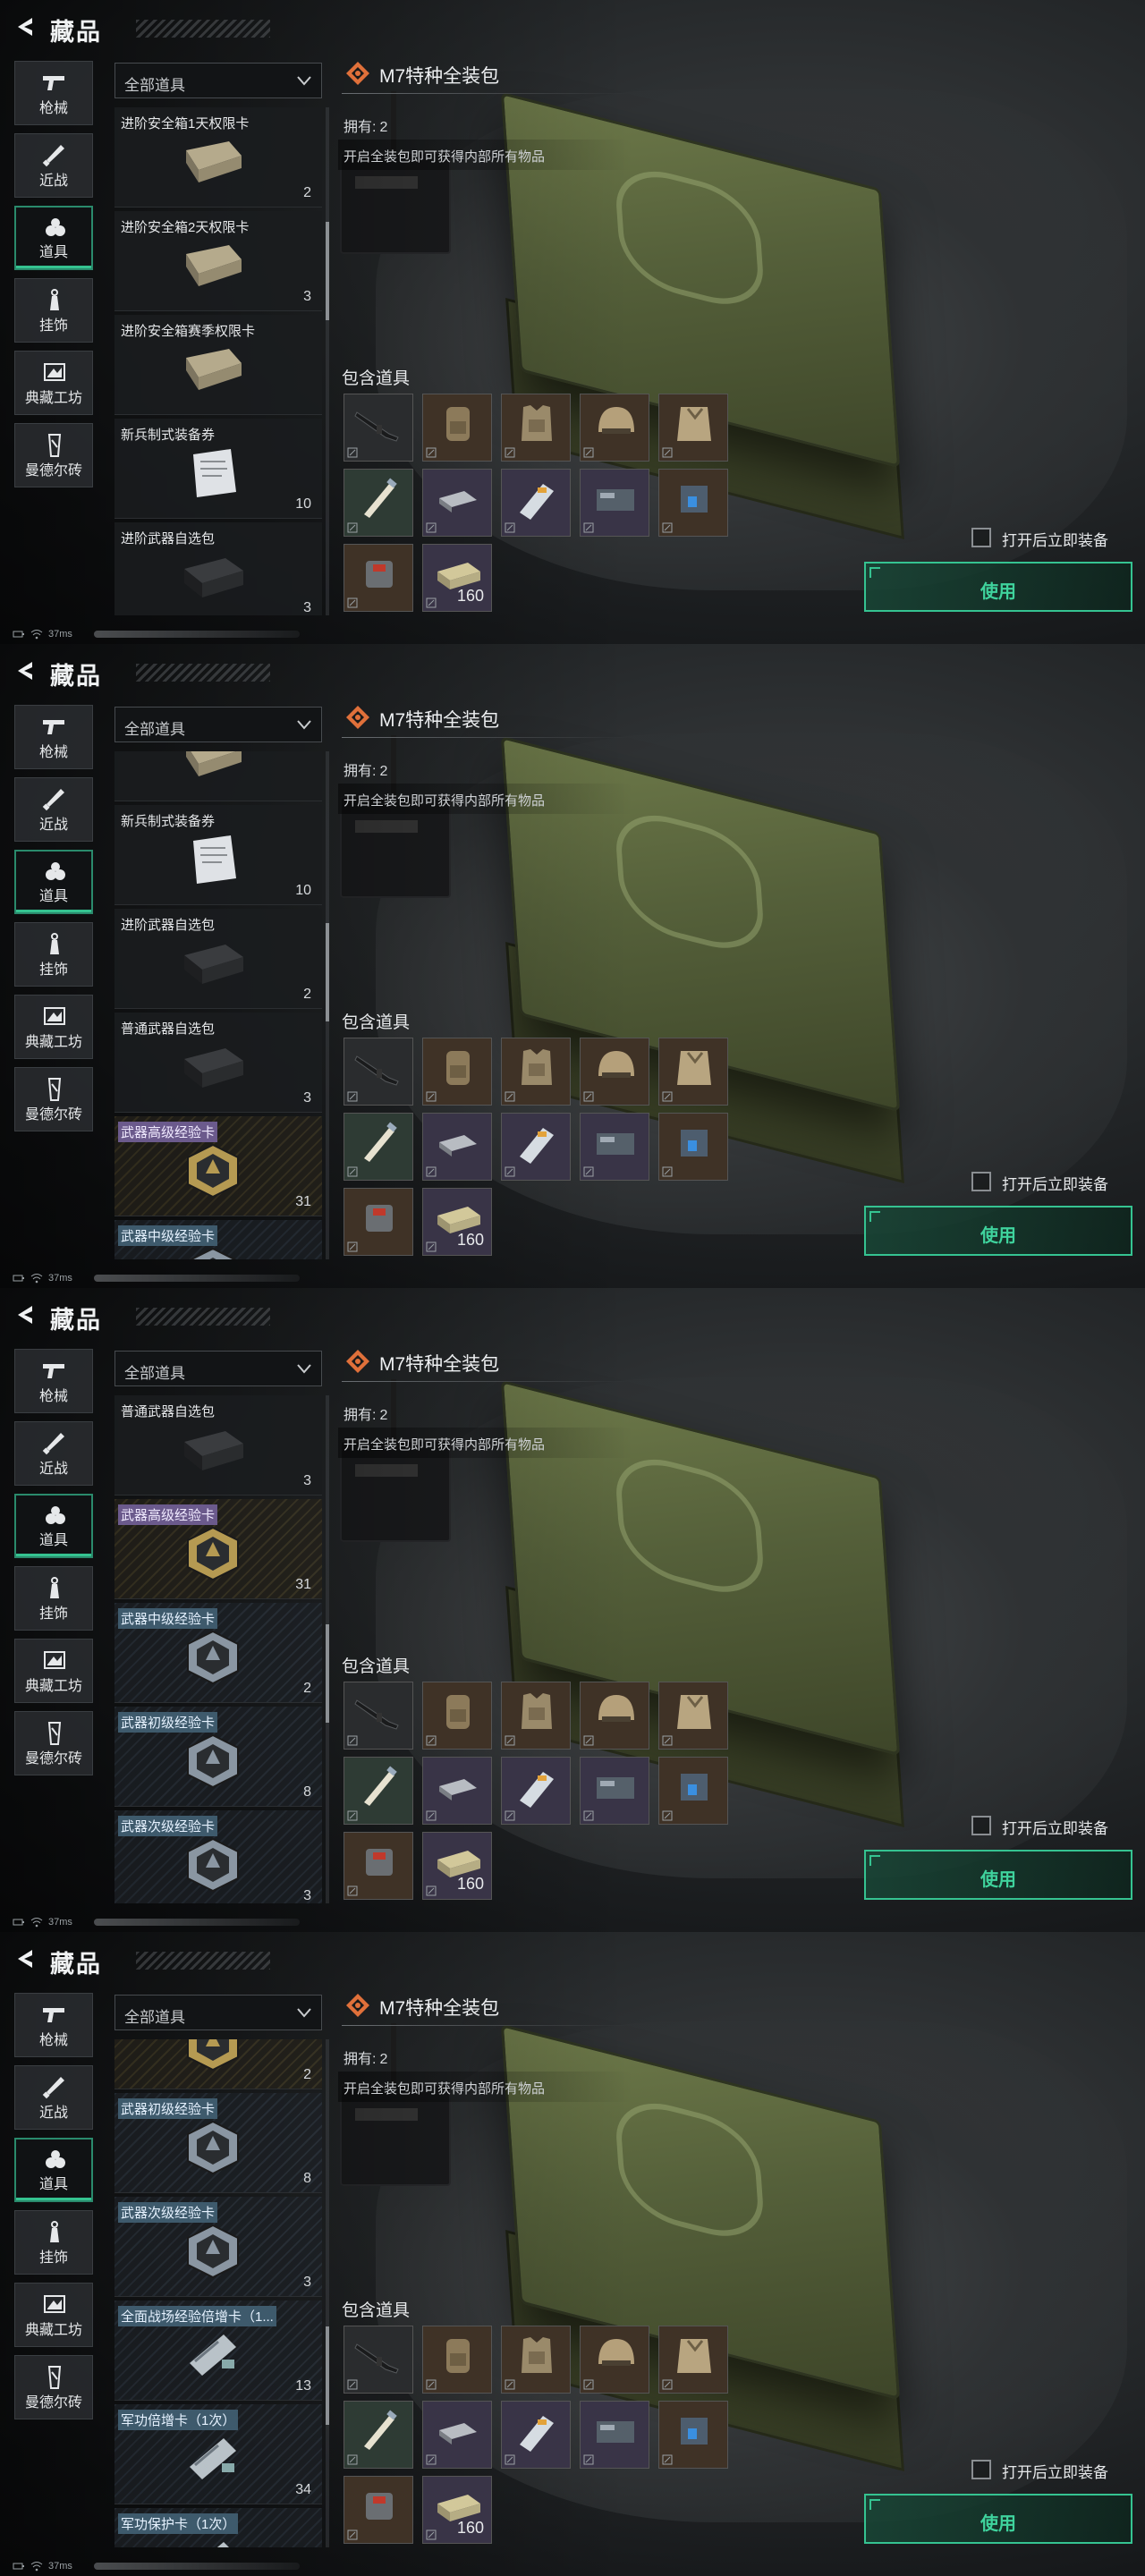 The width and height of the screenshot is (1145, 2576). I want to click on list-item: 进阶安全箱2天权限卡 3, so click(218, 261).